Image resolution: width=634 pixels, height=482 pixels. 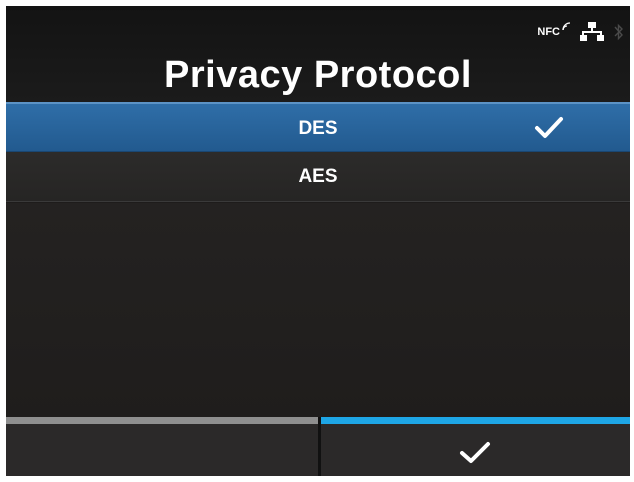 I want to click on nfc-icon: NFC, so click(x=554, y=30).